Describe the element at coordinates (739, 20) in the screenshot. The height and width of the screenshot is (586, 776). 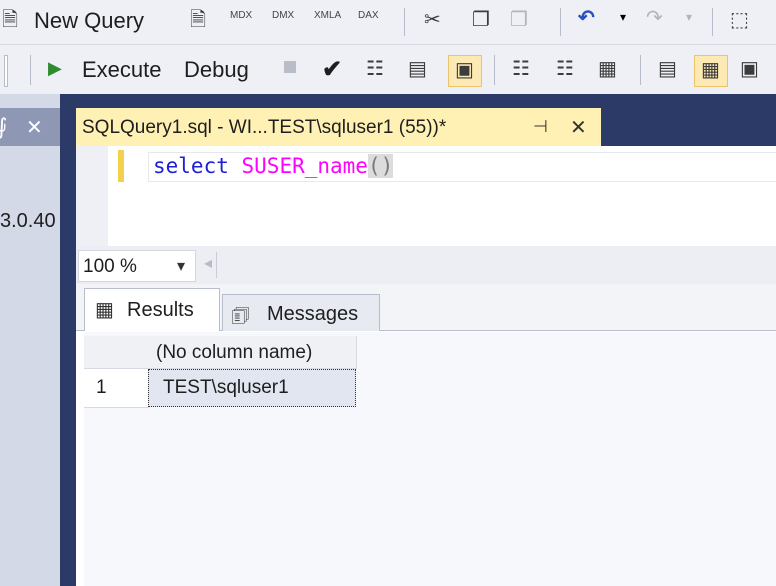
I see `activity-monitor-icon: ⬚` at that location.